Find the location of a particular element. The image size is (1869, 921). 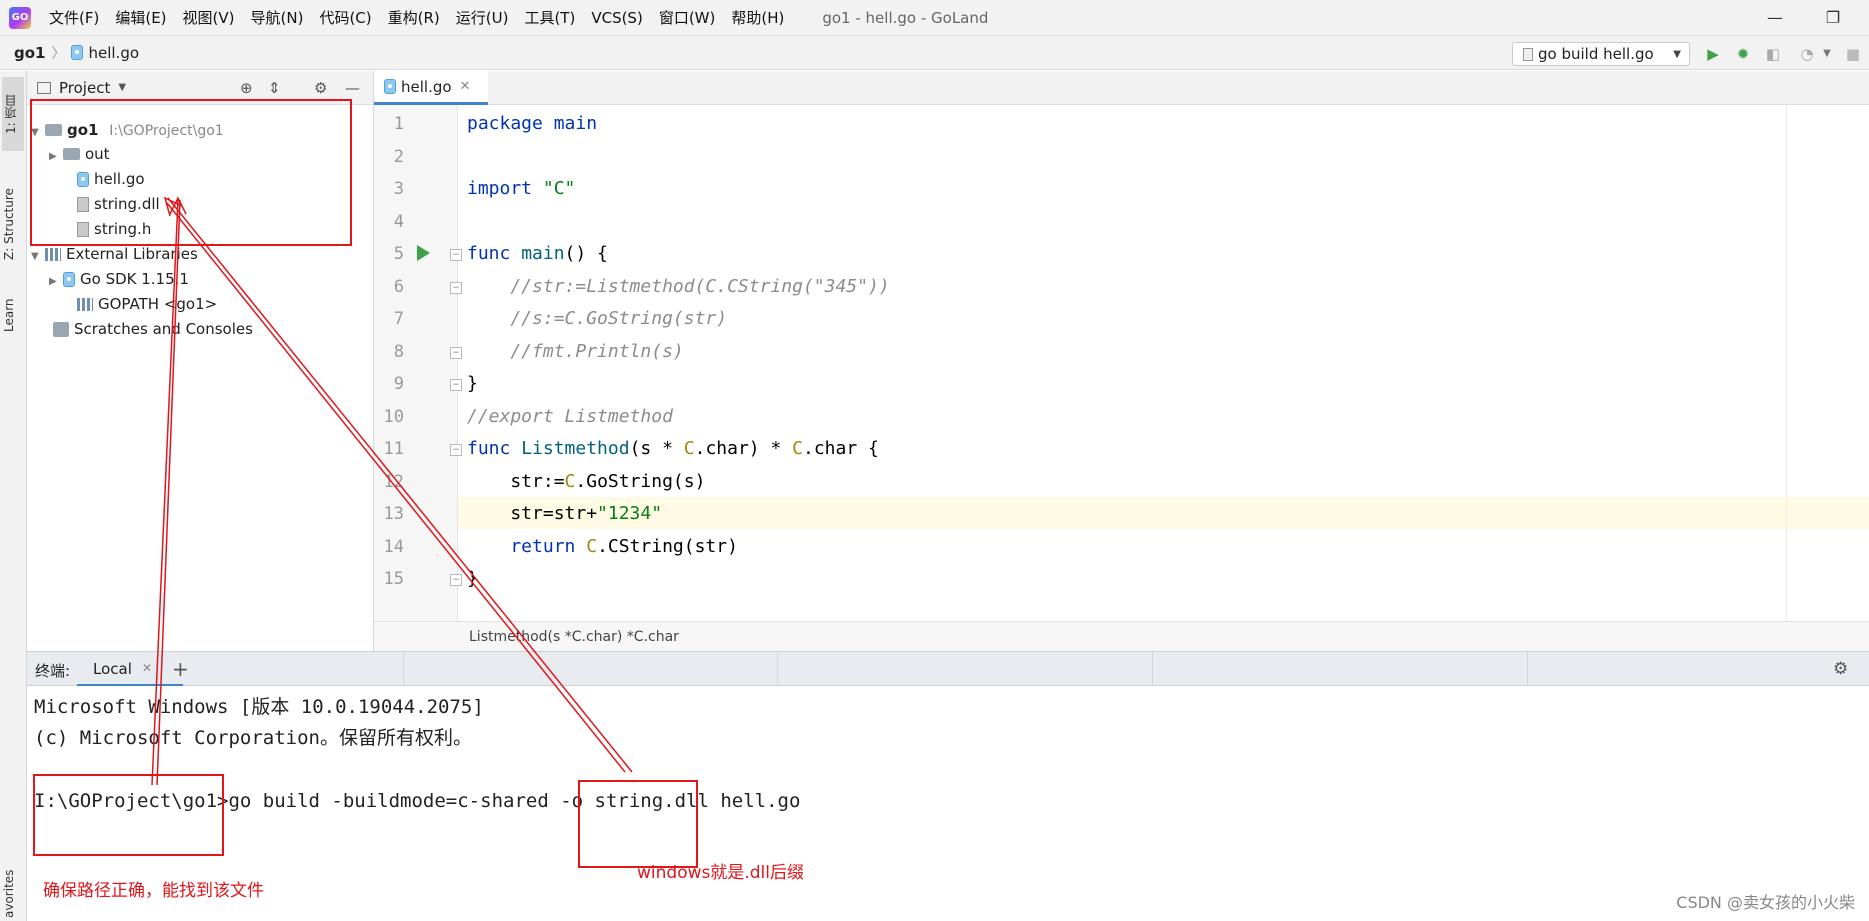

annotation-note-dll: windows就是.dll后缀 is located at coordinates (720, 873).